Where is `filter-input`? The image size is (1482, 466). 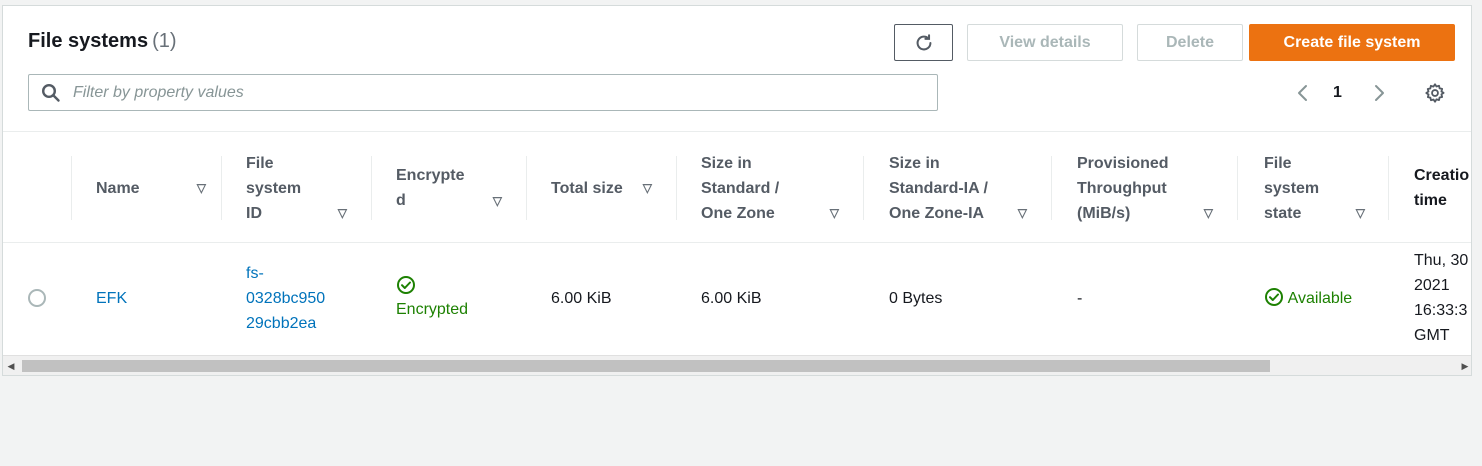 filter-input is located at coordinates (483, 92).